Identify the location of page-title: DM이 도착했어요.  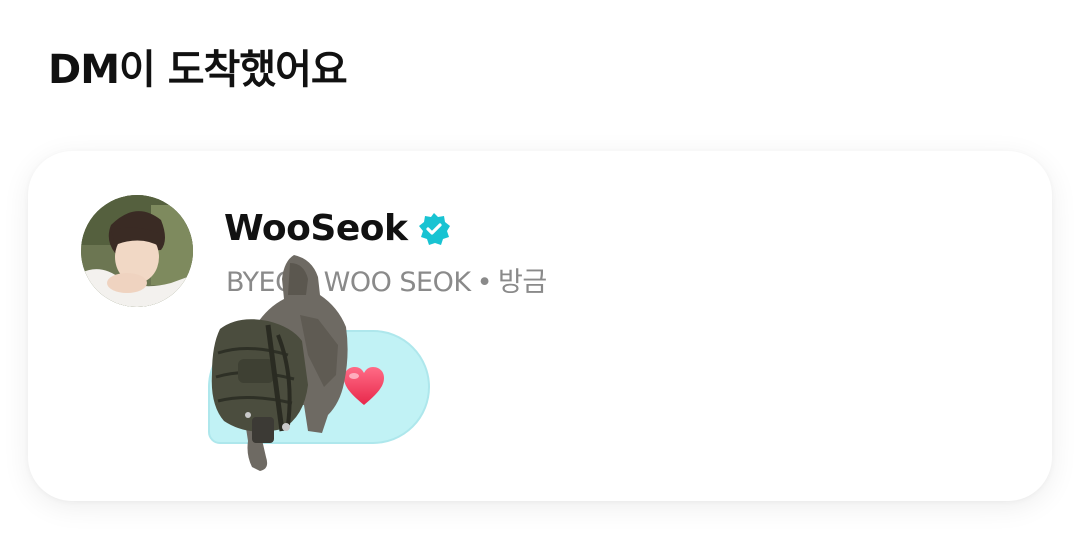
(198, 70).